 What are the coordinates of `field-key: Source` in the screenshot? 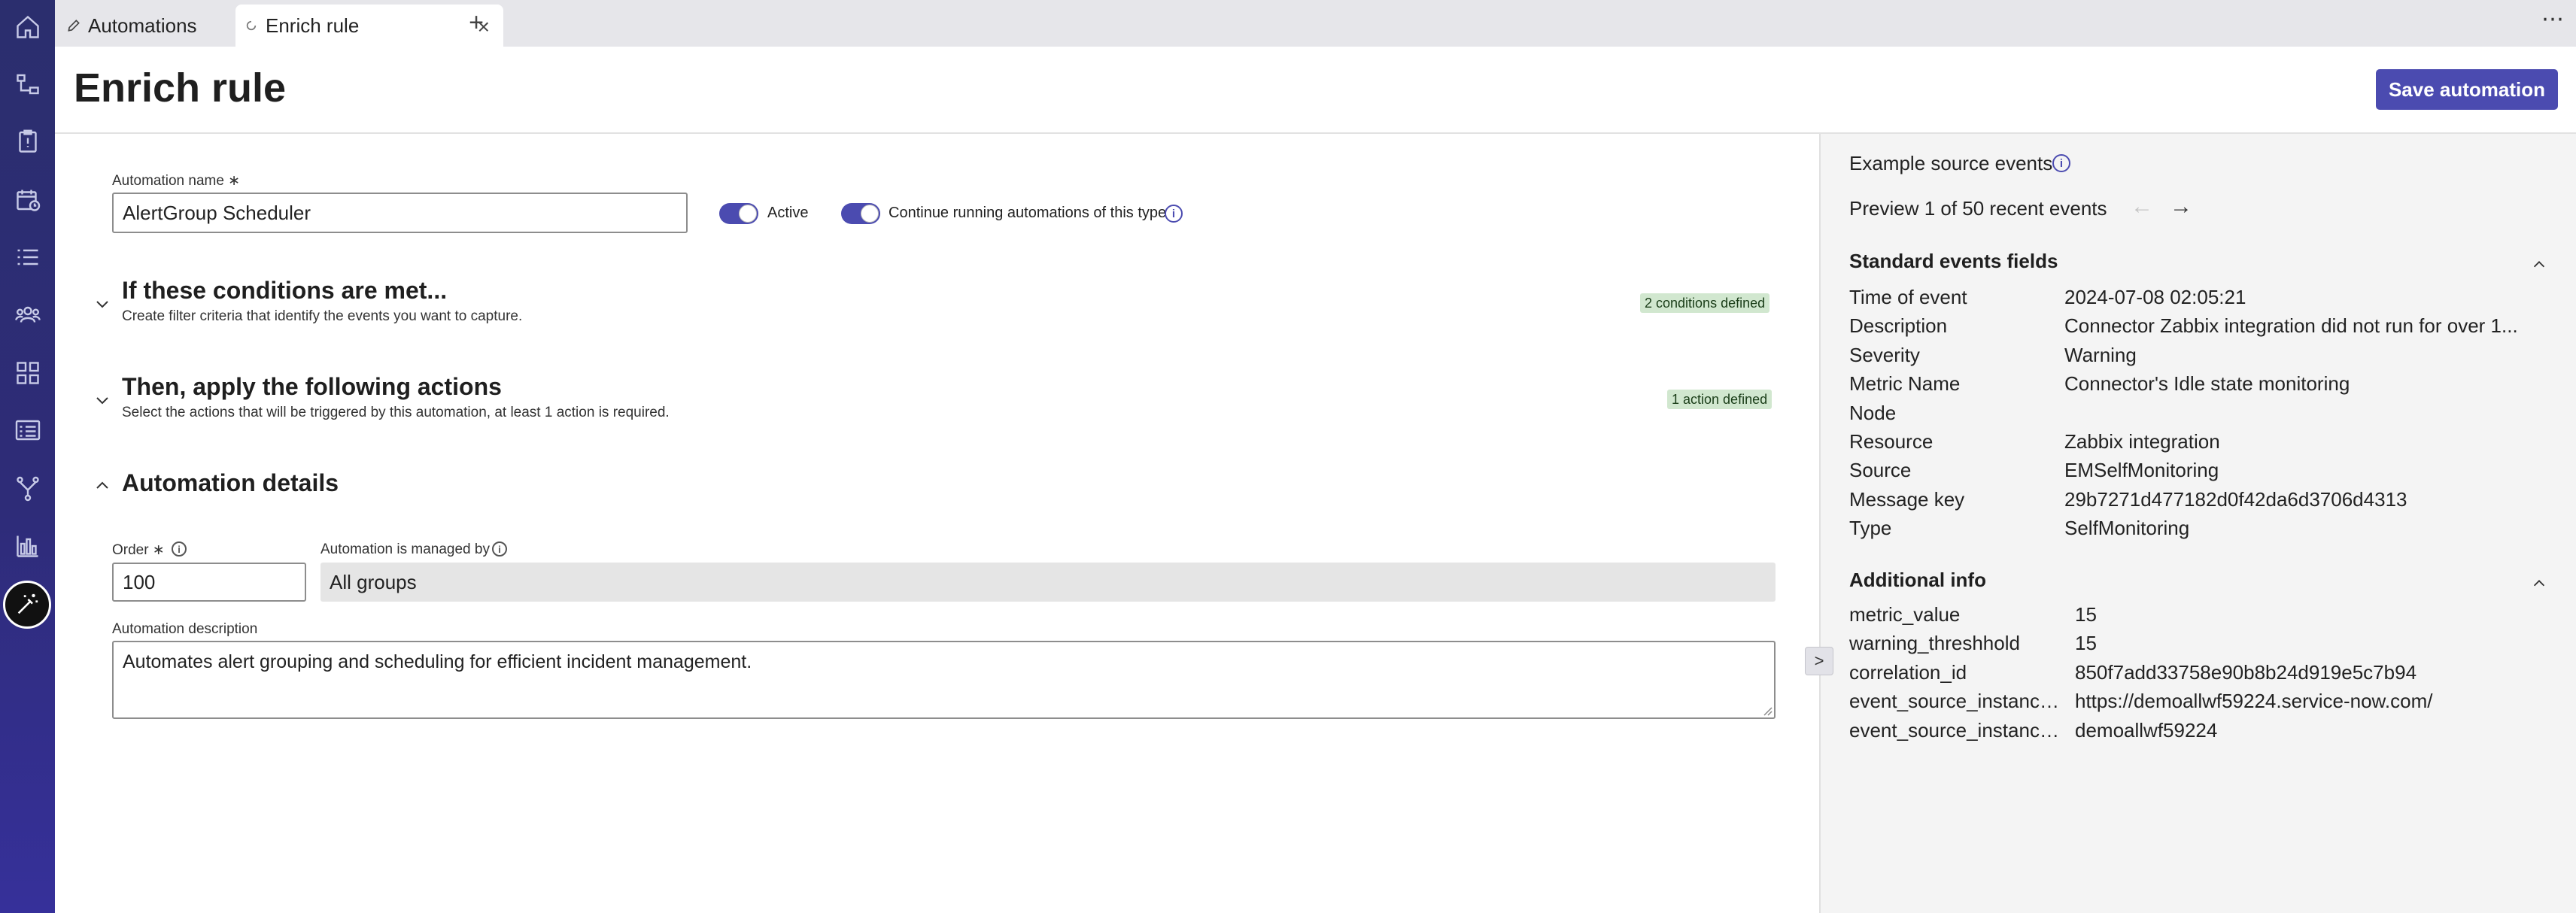 It's located at (1880, 471).